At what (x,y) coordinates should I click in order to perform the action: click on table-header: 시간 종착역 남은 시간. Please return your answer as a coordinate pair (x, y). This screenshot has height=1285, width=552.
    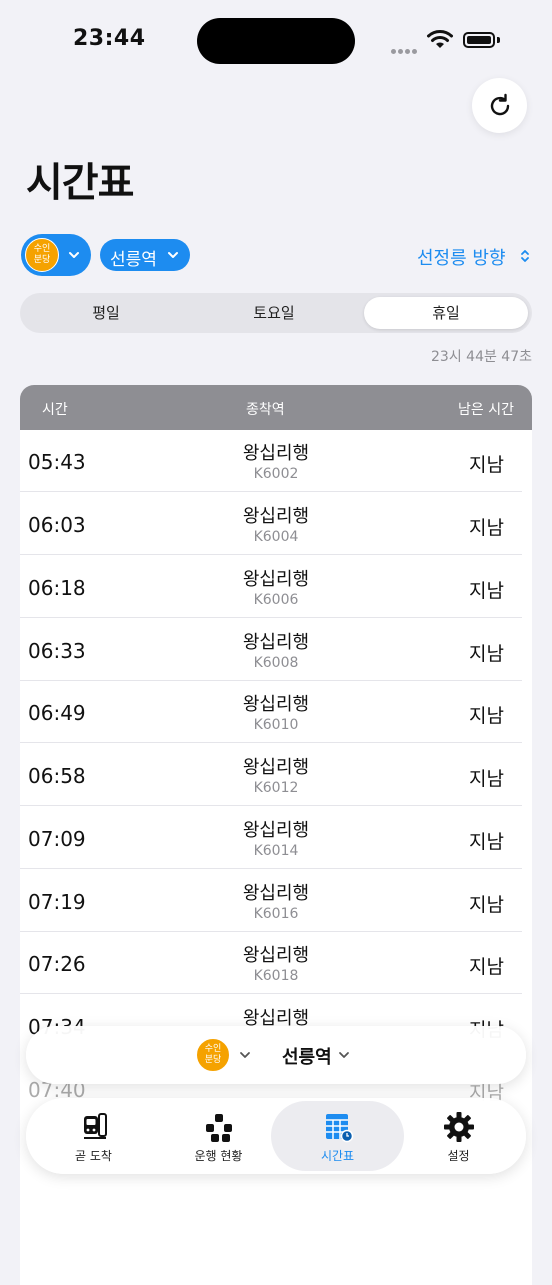
    Looking at the image, I should click on (276, 407).